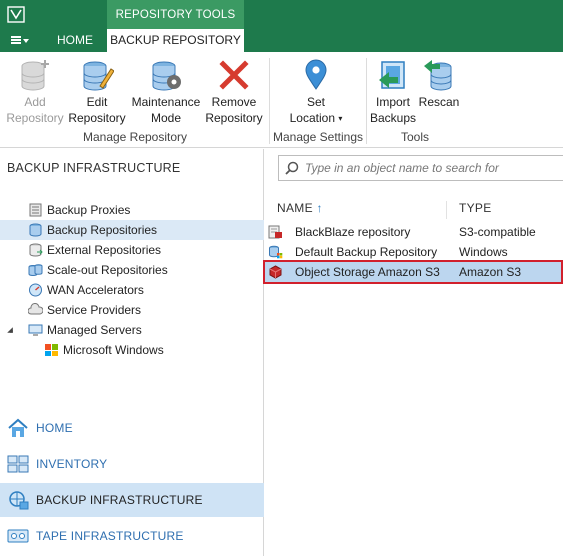 The image size is (563, 556). What do you see at coordinates (110, 536) in the screenshot?
I see `nav-label: TAPE INFRASTRUCTURE` at bounding box center [110, 536].